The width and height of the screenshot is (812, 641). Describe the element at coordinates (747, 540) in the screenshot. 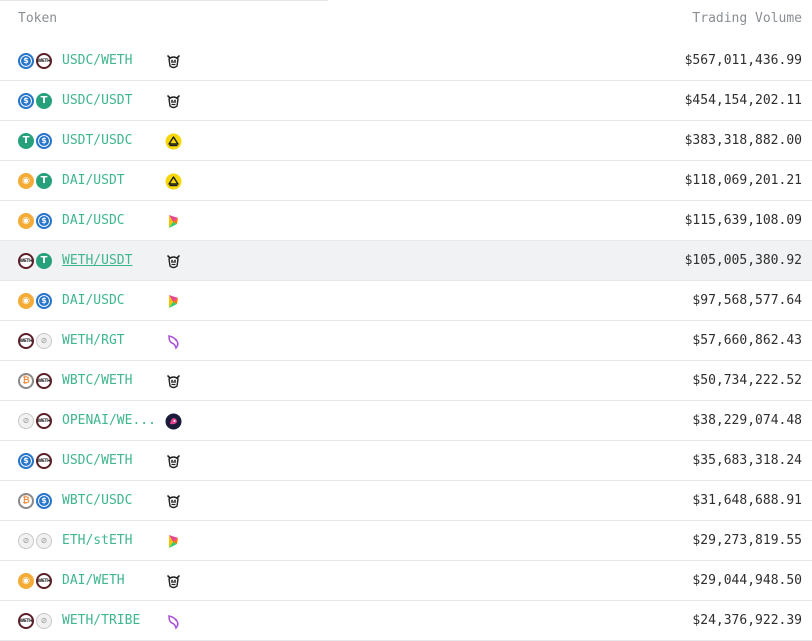

I see `trading-volume-value: $29,273,819.55` at that location.